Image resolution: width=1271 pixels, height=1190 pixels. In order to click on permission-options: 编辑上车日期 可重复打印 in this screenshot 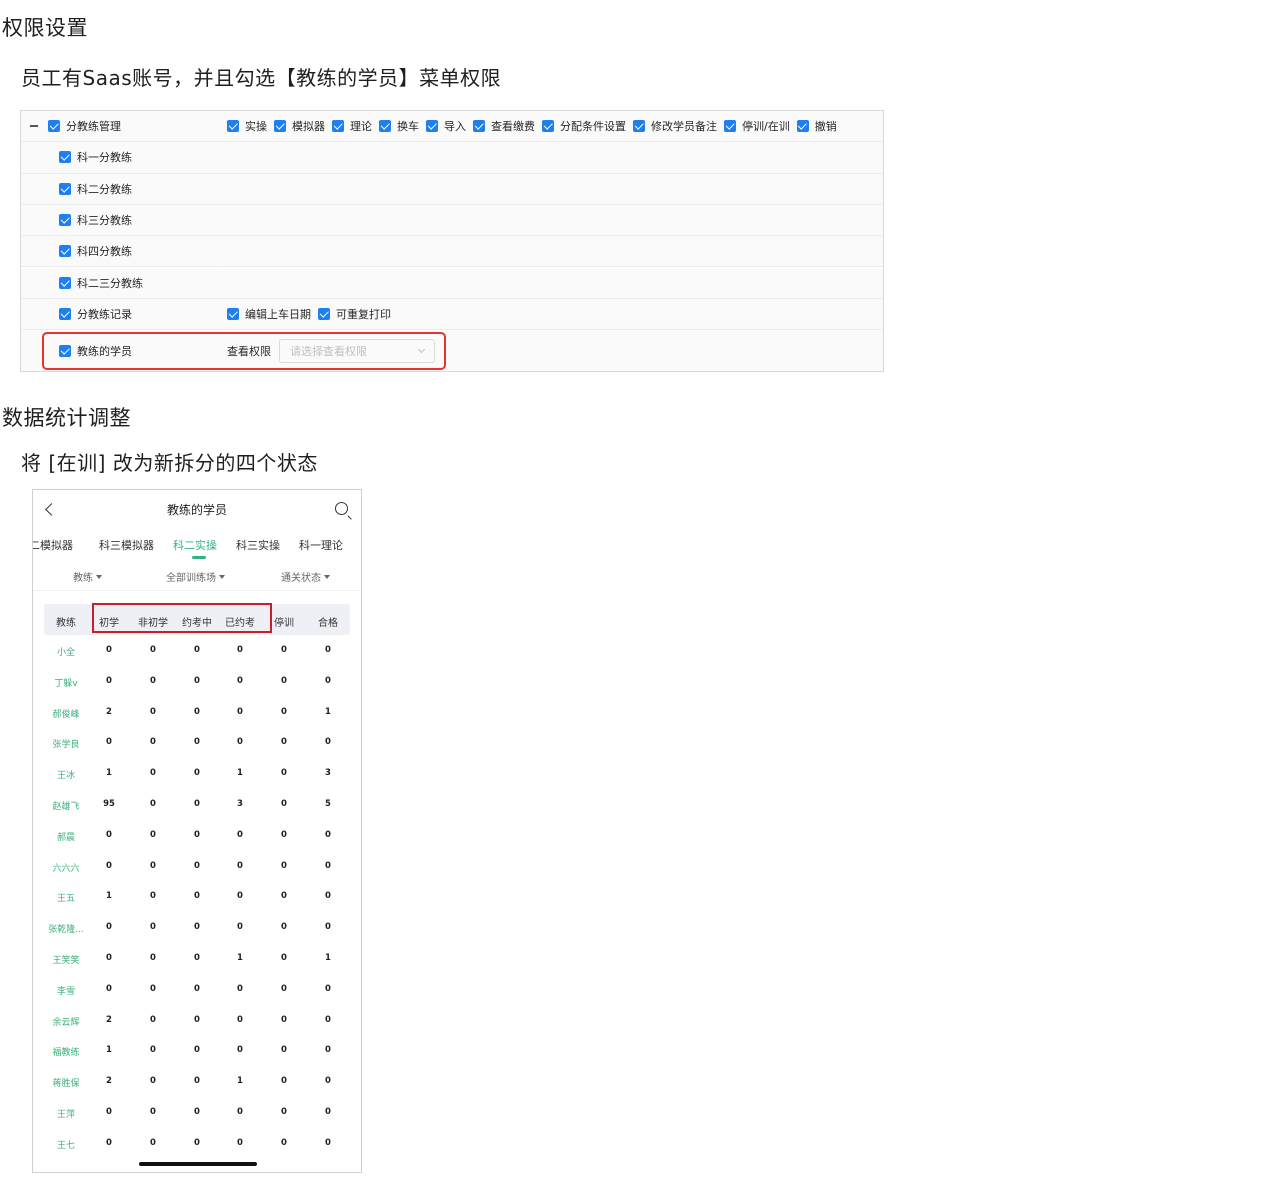, I will do `click(312, 314)`.